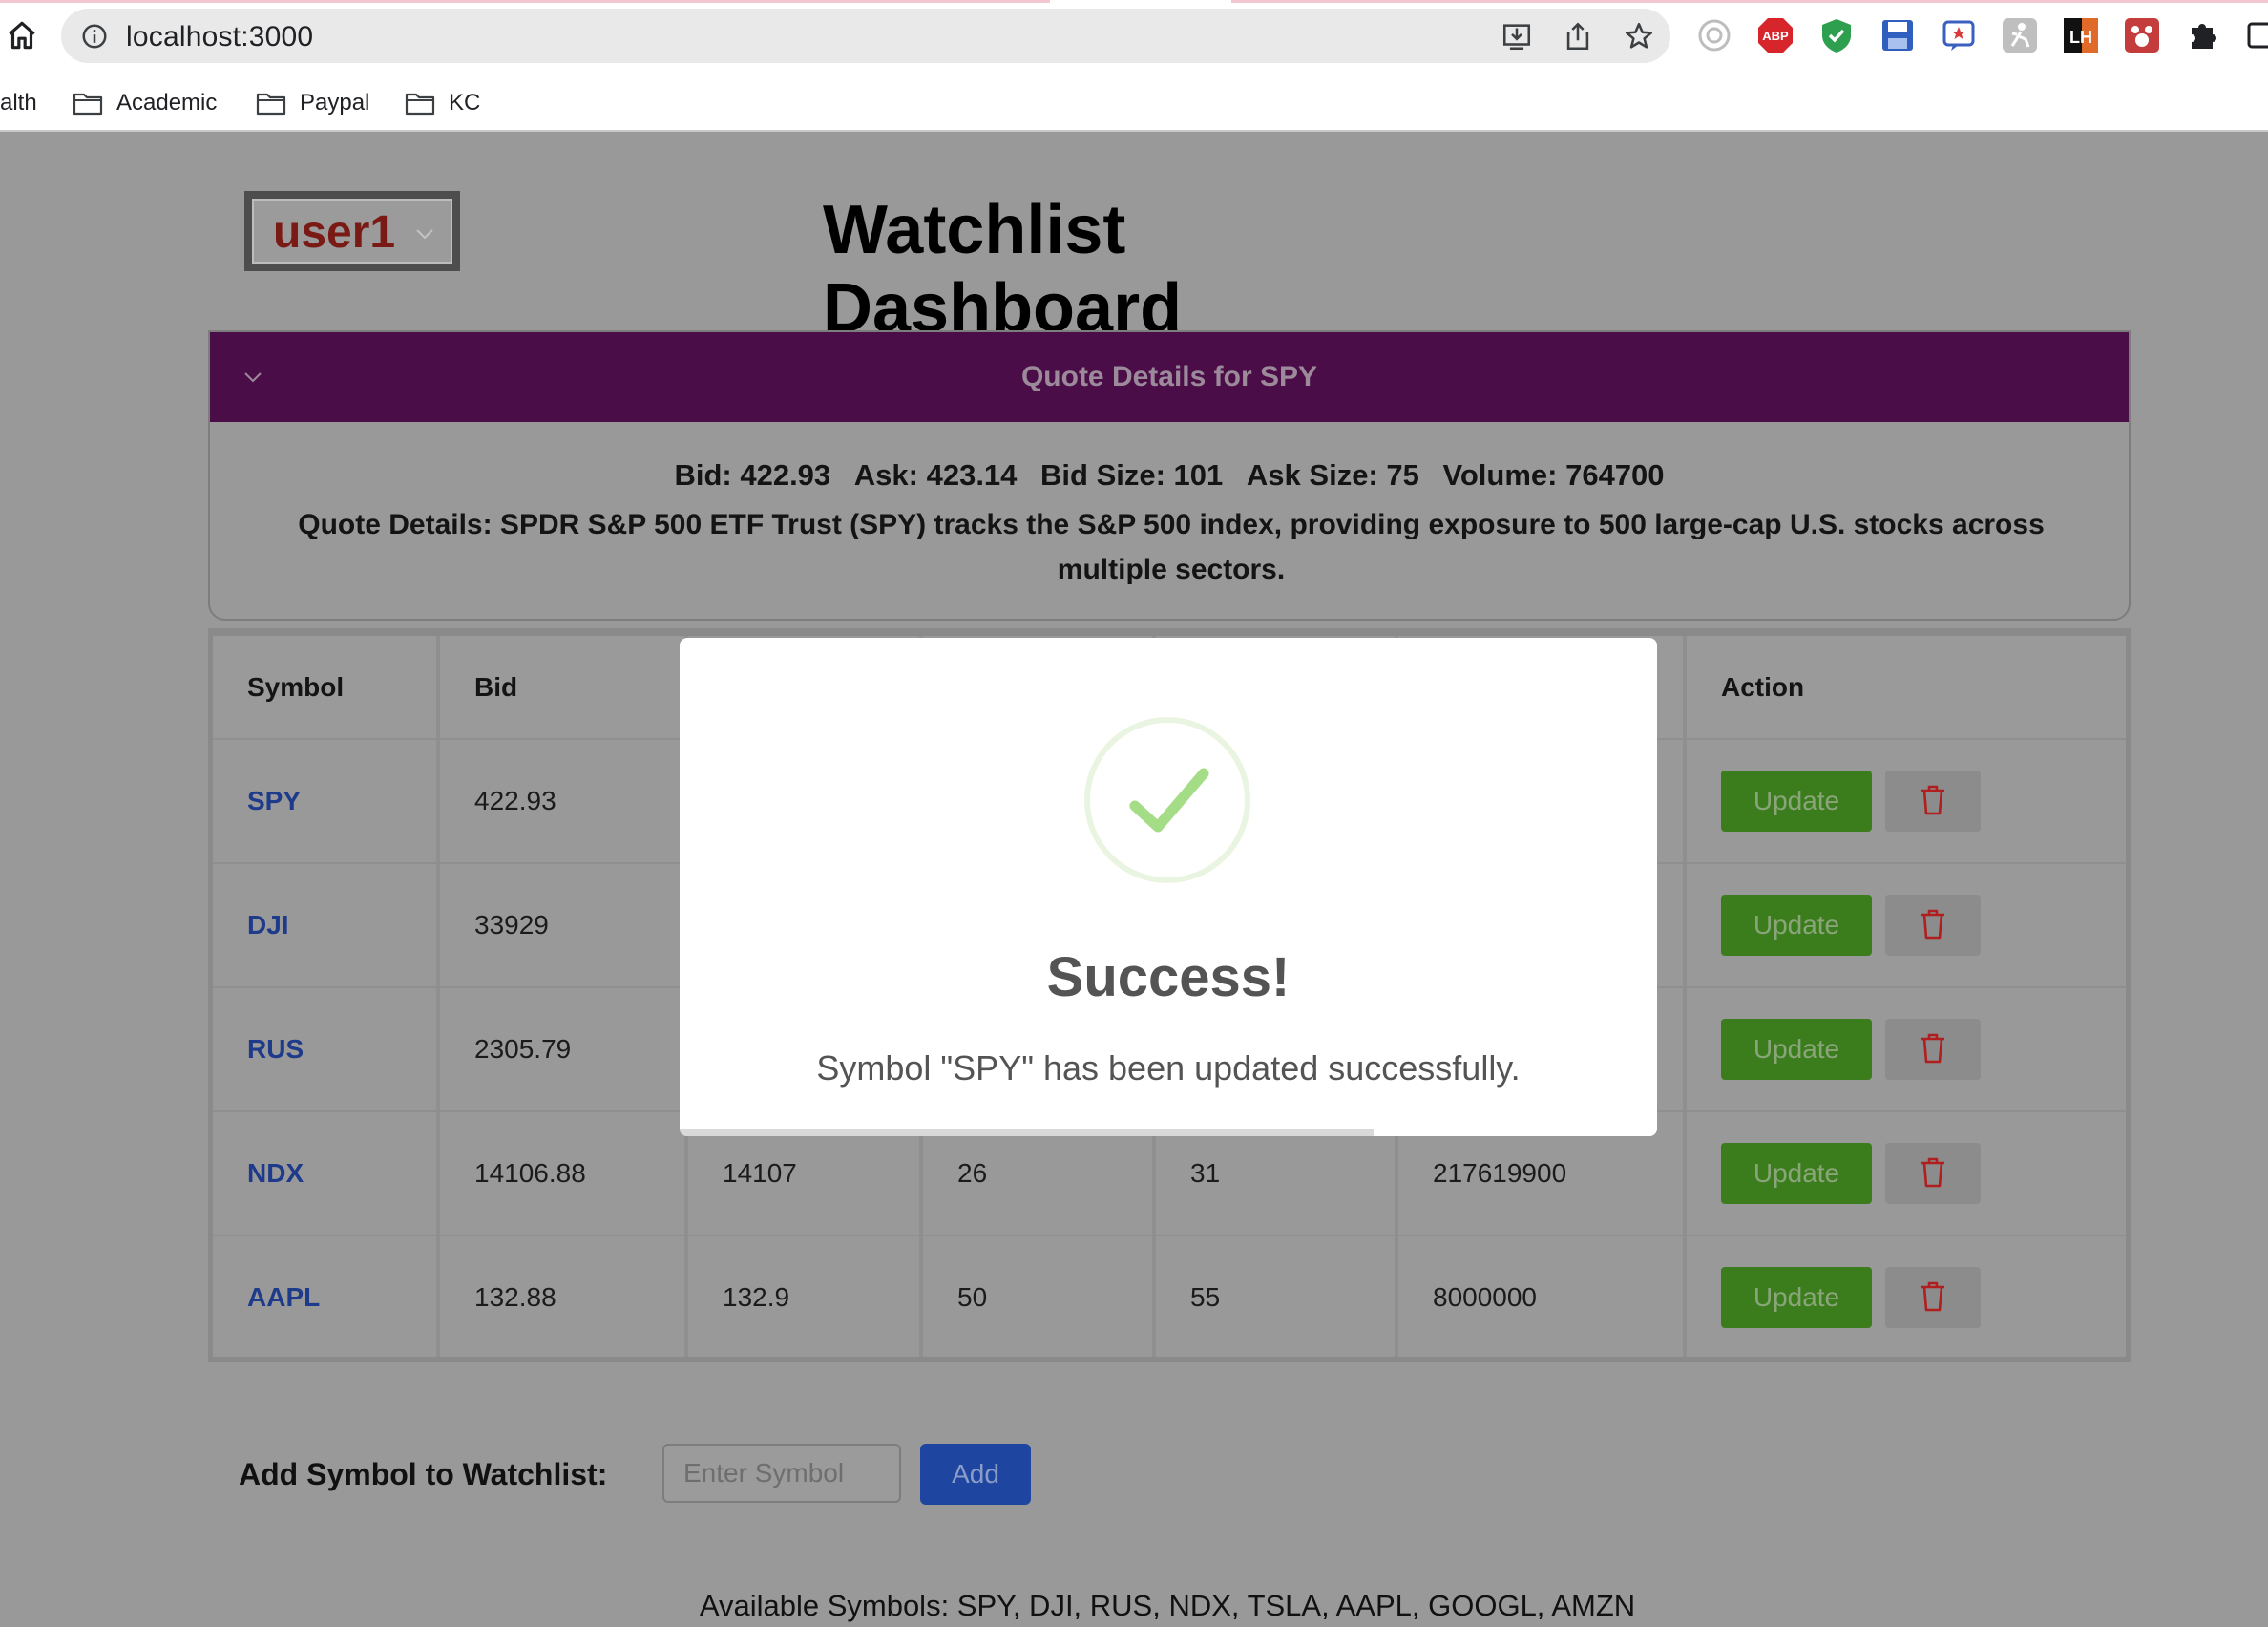 Image resolution: width=2268 pixels, height=1627 pixels. What do you see at coordinates (1517, 36) in the screenshot?
I see `install-app-icon` at bounding box center [1517, 36].